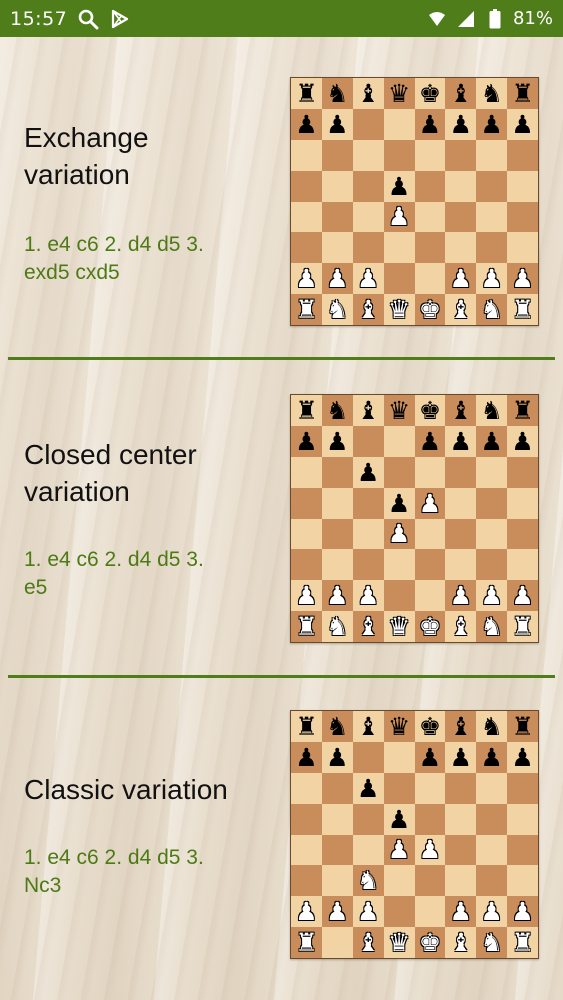 The image size is (563, 1000). Describe the element at coordinates (437, 19) in the screenshot. I see `wifi-icon` at that location.